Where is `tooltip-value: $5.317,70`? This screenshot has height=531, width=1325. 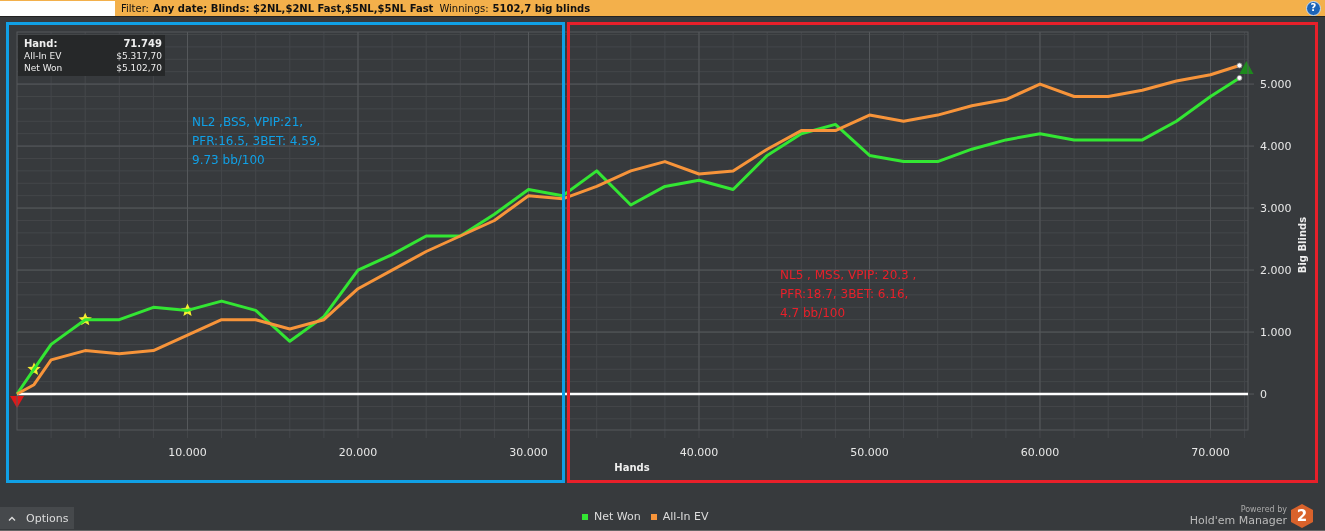
tooltip-value: $5.317,70 is located at coordinates (138, 56).